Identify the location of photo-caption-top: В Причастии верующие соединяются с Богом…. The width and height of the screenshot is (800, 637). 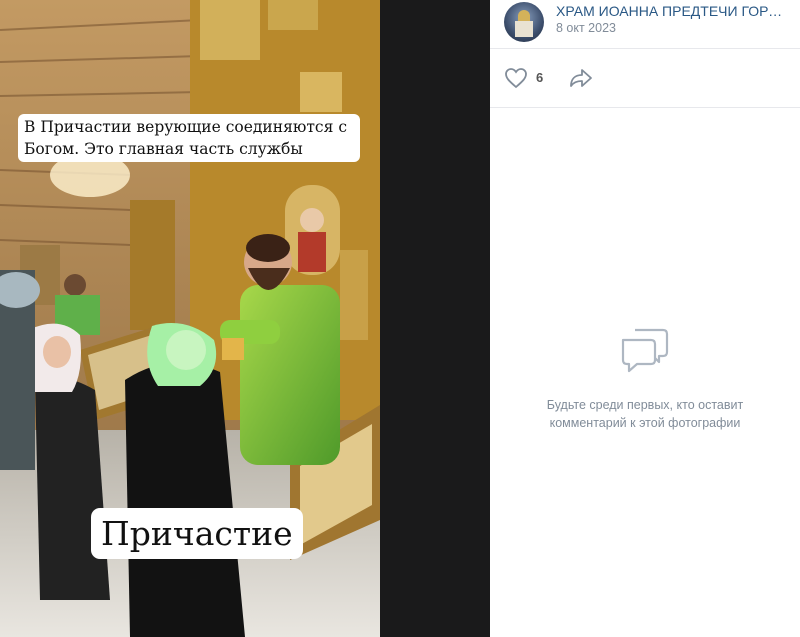
(189, 138).